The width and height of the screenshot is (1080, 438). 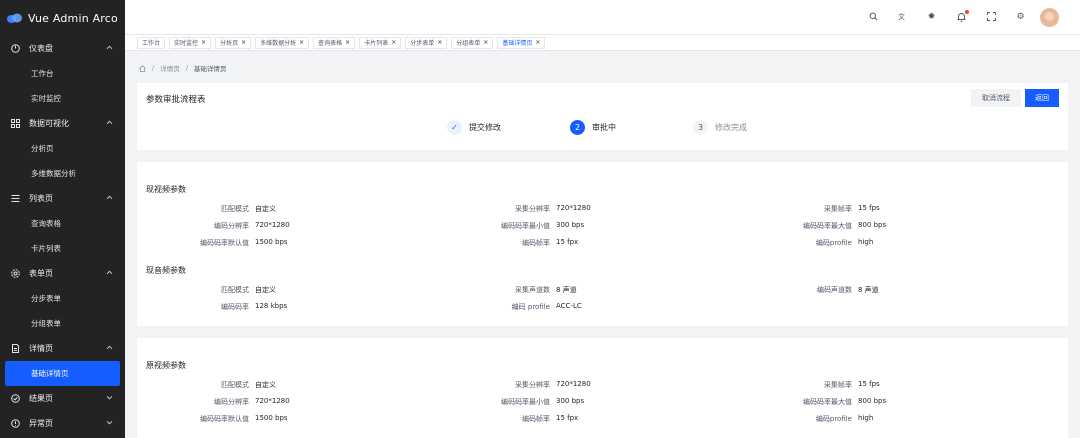 I want to click on theme-icon: ✹, so click(x=931, y=17).